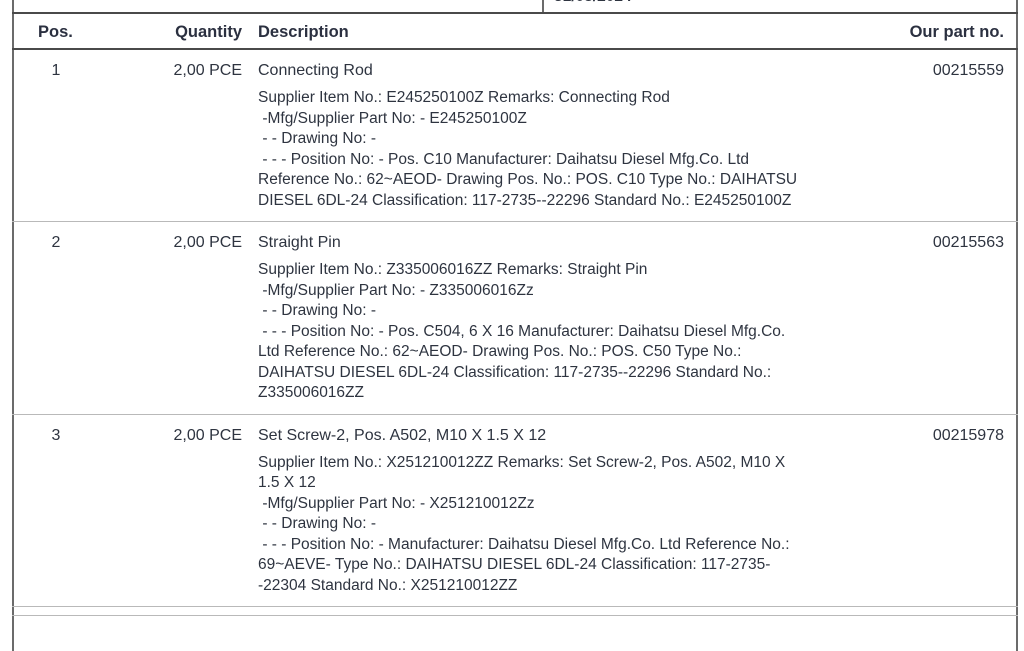  I want to click on description-title: Set Screw-2, Pos. A502, M10 X 1.5 X 12, so click(402, 435).